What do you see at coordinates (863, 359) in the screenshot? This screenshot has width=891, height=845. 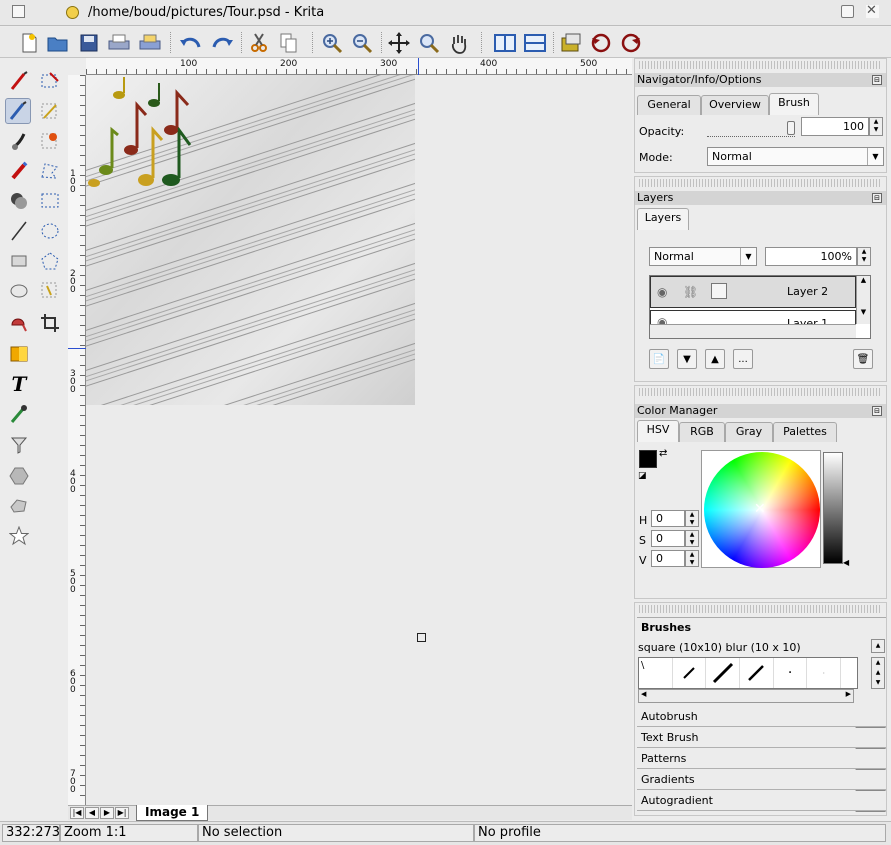 I see `delete-layer-icon: 🗑` at bounding box center [863, 359].